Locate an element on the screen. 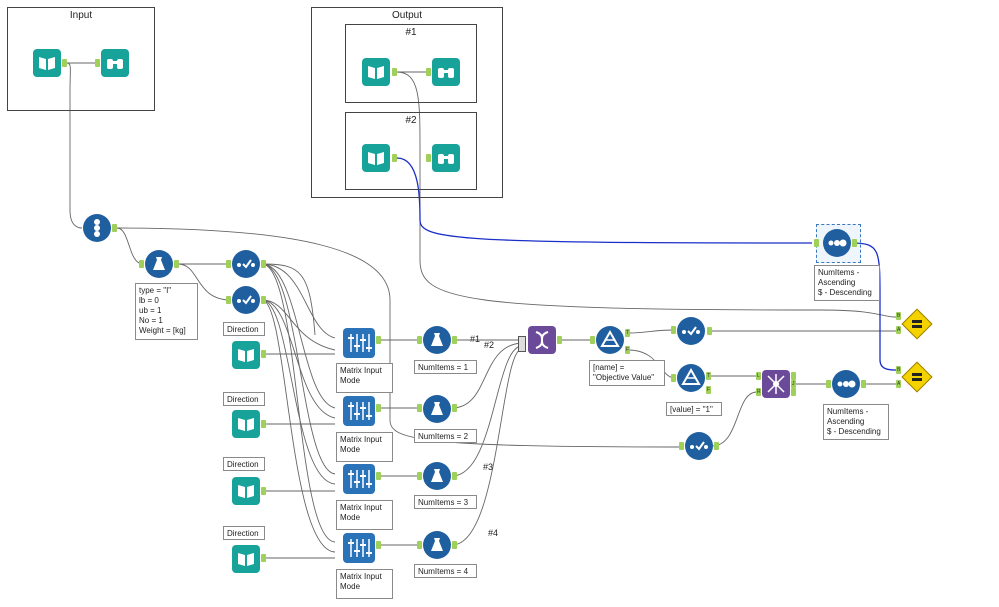 The width and height of the screenshot is (999, 607). output-subcontainer-2-title: #2 is located at coordinates (411, 120).